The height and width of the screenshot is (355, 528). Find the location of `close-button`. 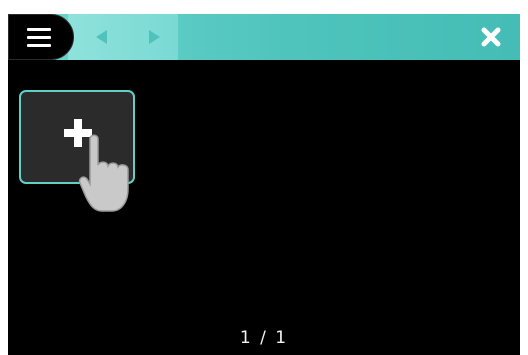

close-button is located at coordinates (491, 37).